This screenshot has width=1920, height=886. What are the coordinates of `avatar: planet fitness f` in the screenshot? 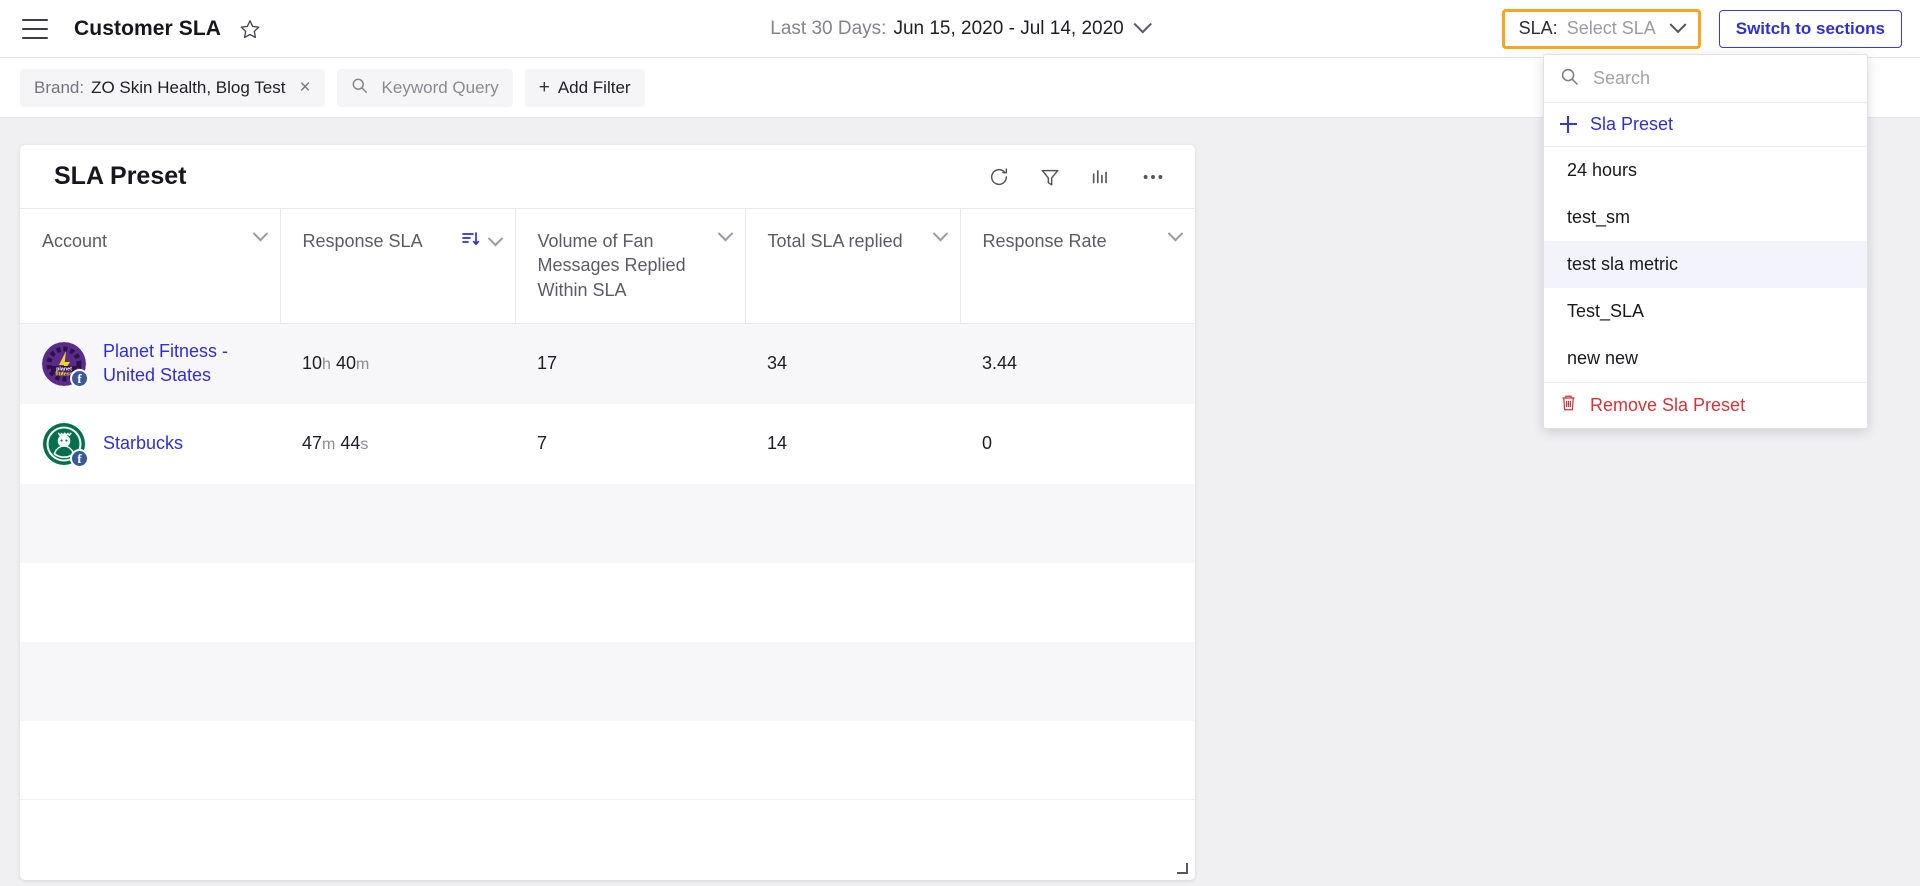 It's located at (65, 364).